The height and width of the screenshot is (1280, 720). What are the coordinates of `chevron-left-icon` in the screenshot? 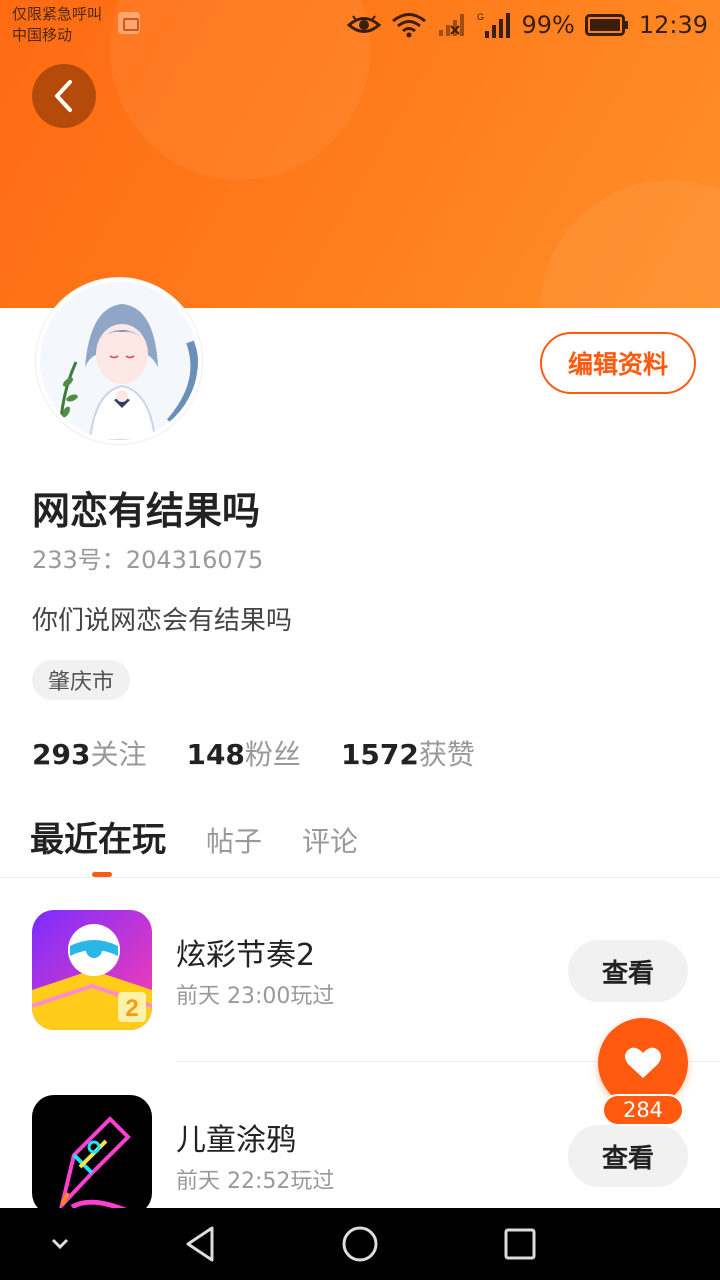 It's located at (63, 96).